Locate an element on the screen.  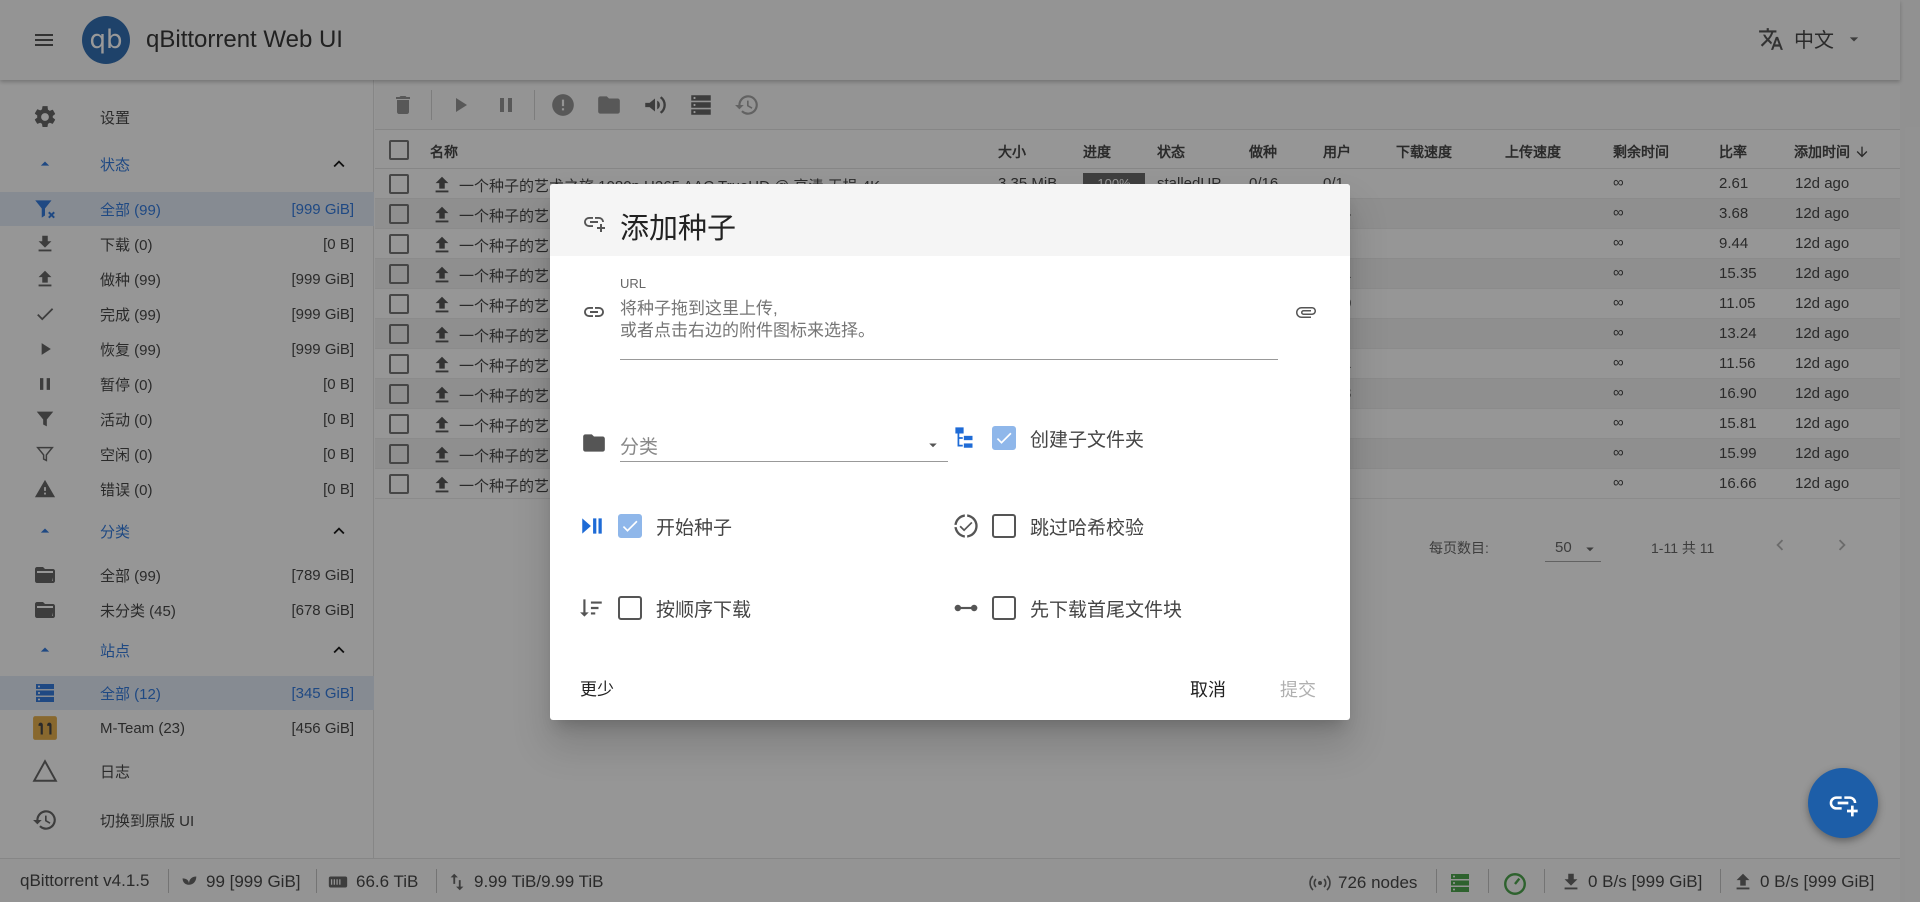
play-pause-icon is located at coordinates (592, 526).